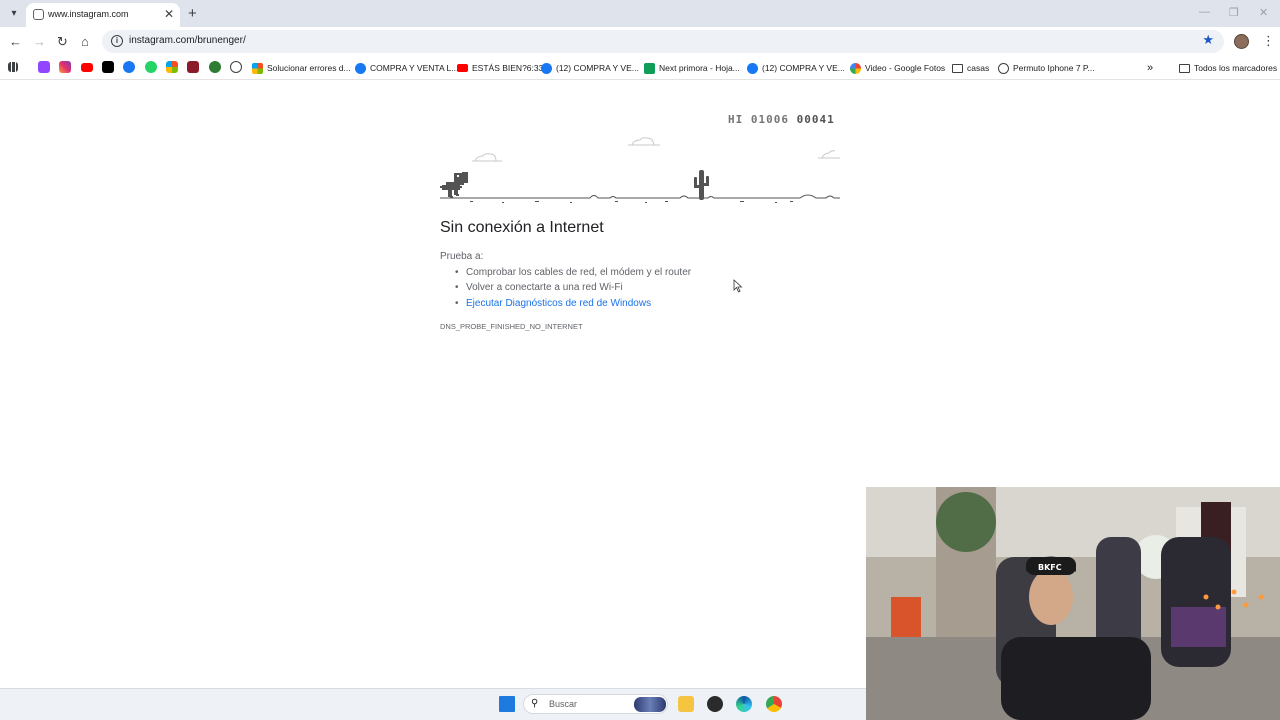  What do you see at coordinates (454, 185) in the screenshot?
I see `dino-icon` at bounding box center [454, 185].